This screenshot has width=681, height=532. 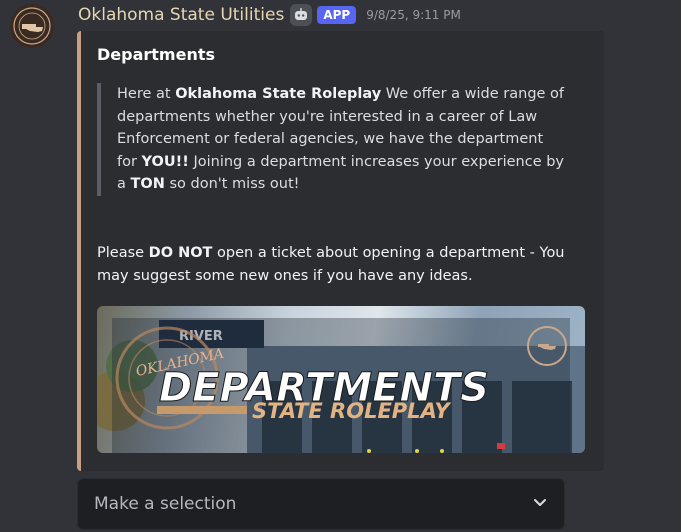 I want to click on banner-subline: STATE ROLEPLAY, so click(x=351, y=411).